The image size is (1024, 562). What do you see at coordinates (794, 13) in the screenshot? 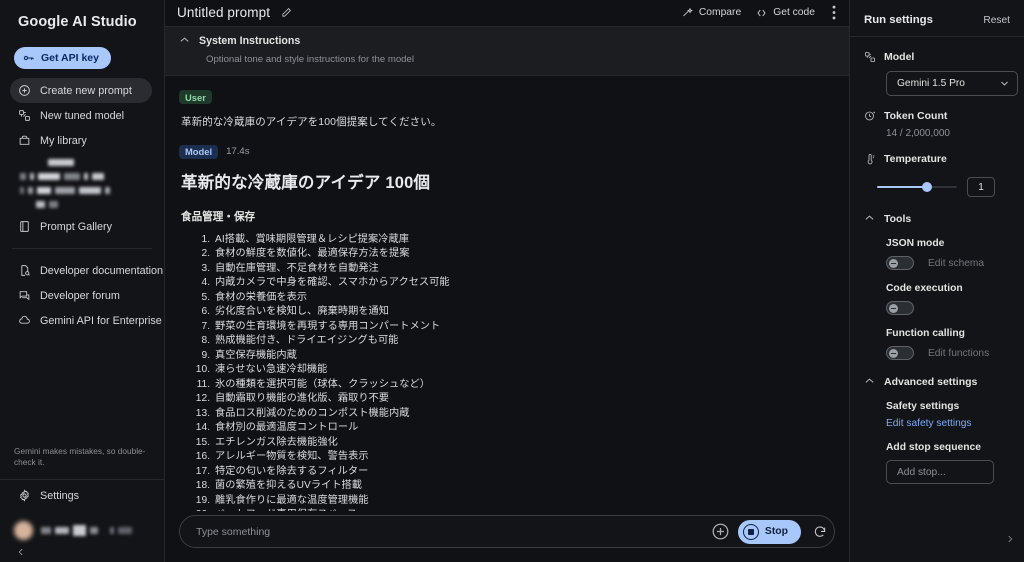
I see `get-code-label: Get code` at bounding box center [794, 13].